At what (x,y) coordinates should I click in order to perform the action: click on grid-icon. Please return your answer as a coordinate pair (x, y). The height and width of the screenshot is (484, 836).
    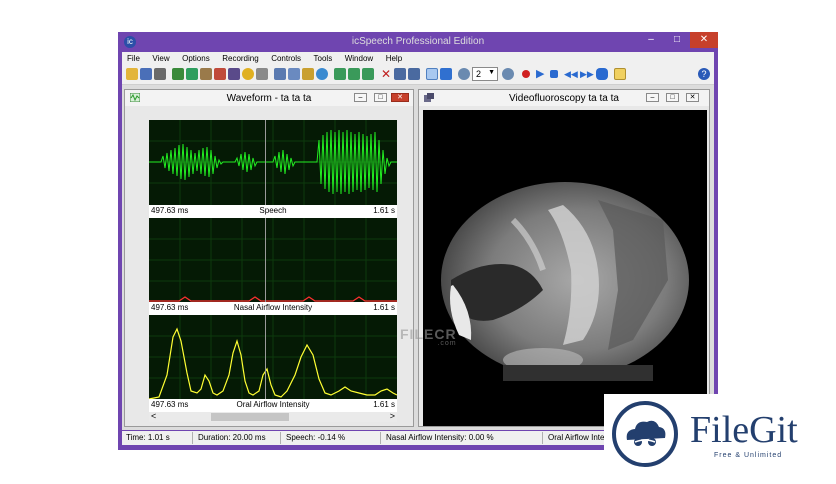
    Looking at the image, I should click on (262, 74).